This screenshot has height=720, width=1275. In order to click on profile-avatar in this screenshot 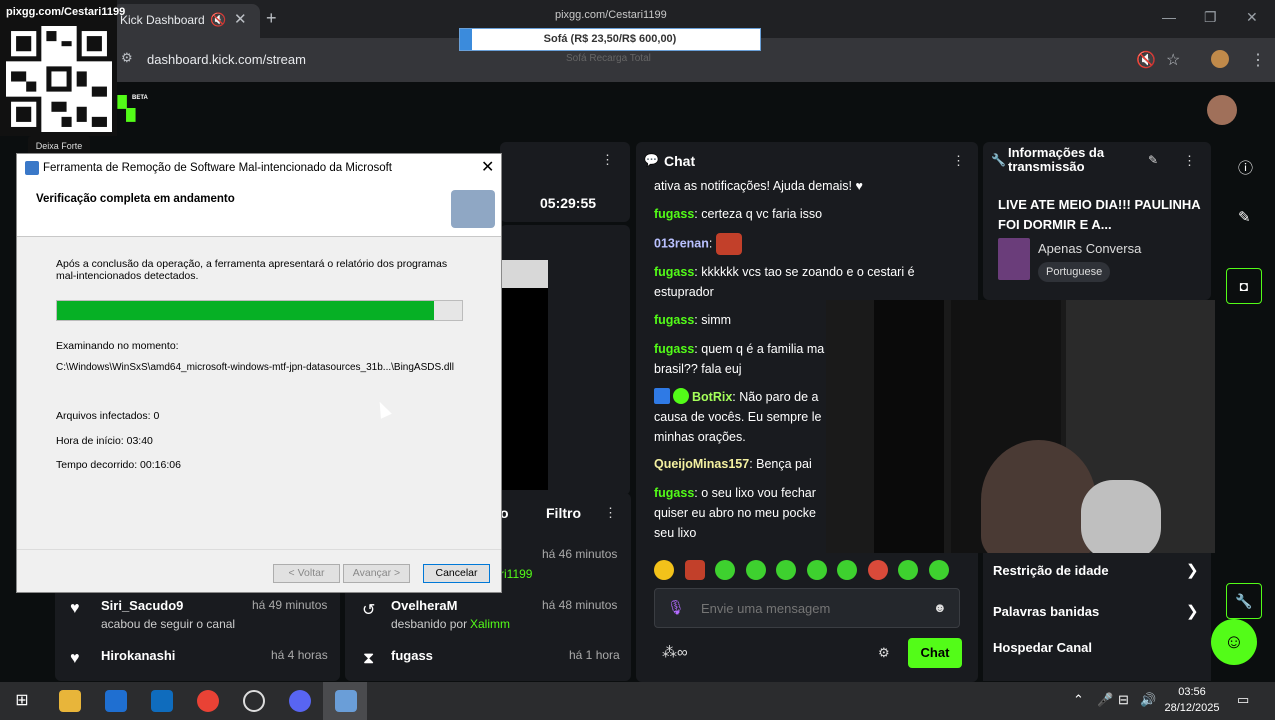, I will do `click(1220, 59)`.